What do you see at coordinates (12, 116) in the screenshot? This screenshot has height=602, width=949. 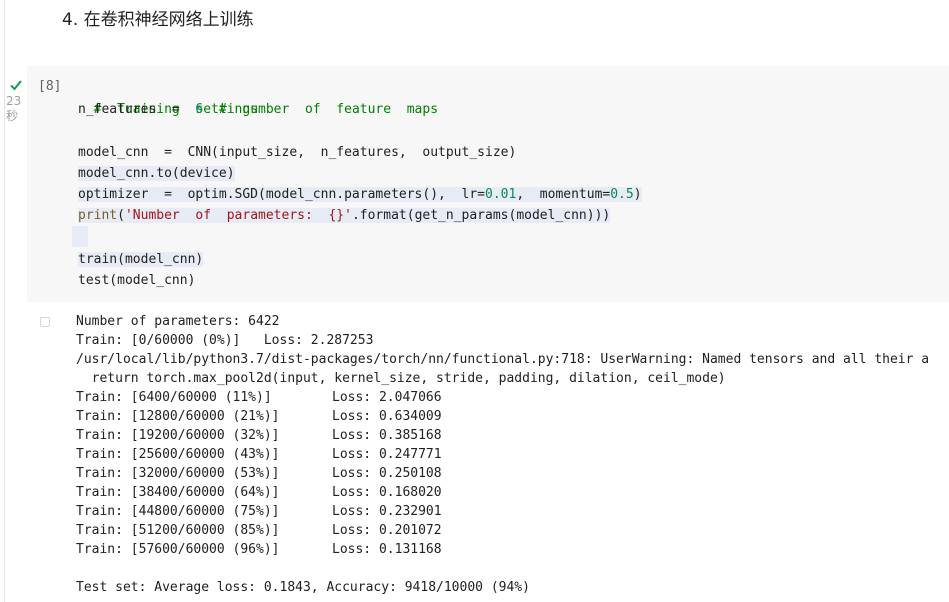 I see `duration-unit: 秒` at bounding box center [12, 116].